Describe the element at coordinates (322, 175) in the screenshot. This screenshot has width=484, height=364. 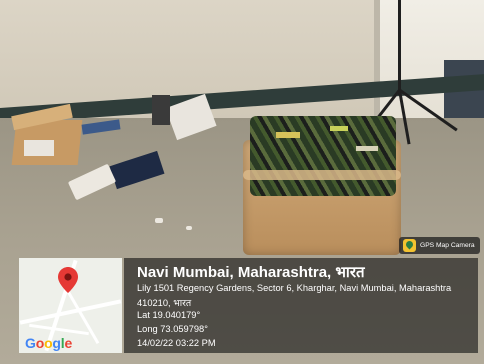
I see `box-rim` at that location.